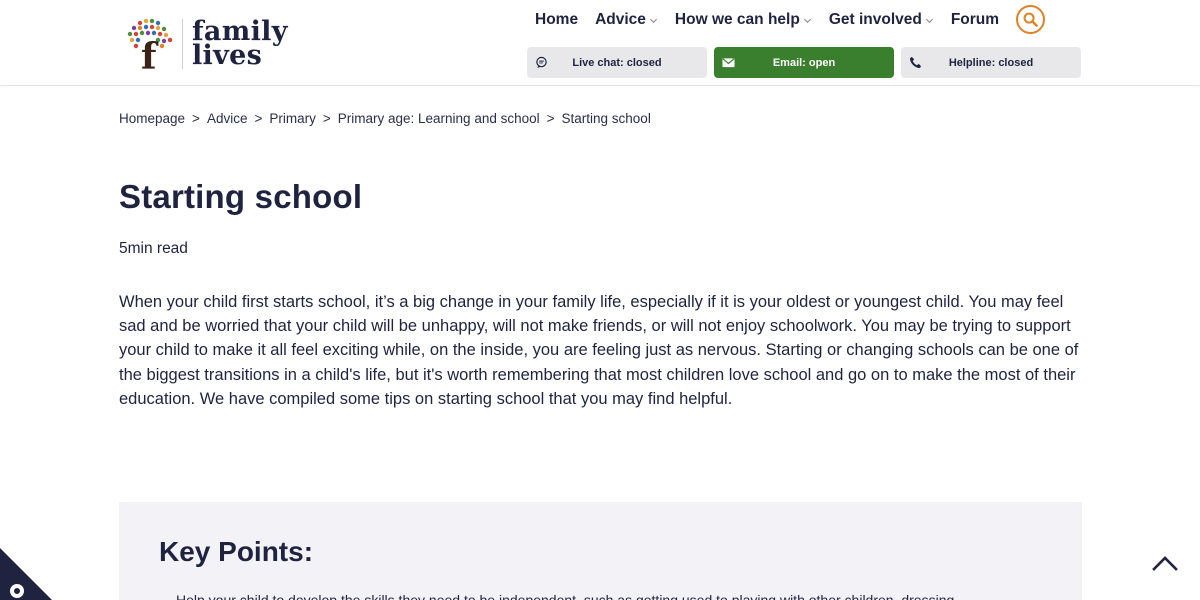 This screenshot has width=1200, height=600. I want to click on nav-item-advice: Advice, so click(626, 20).